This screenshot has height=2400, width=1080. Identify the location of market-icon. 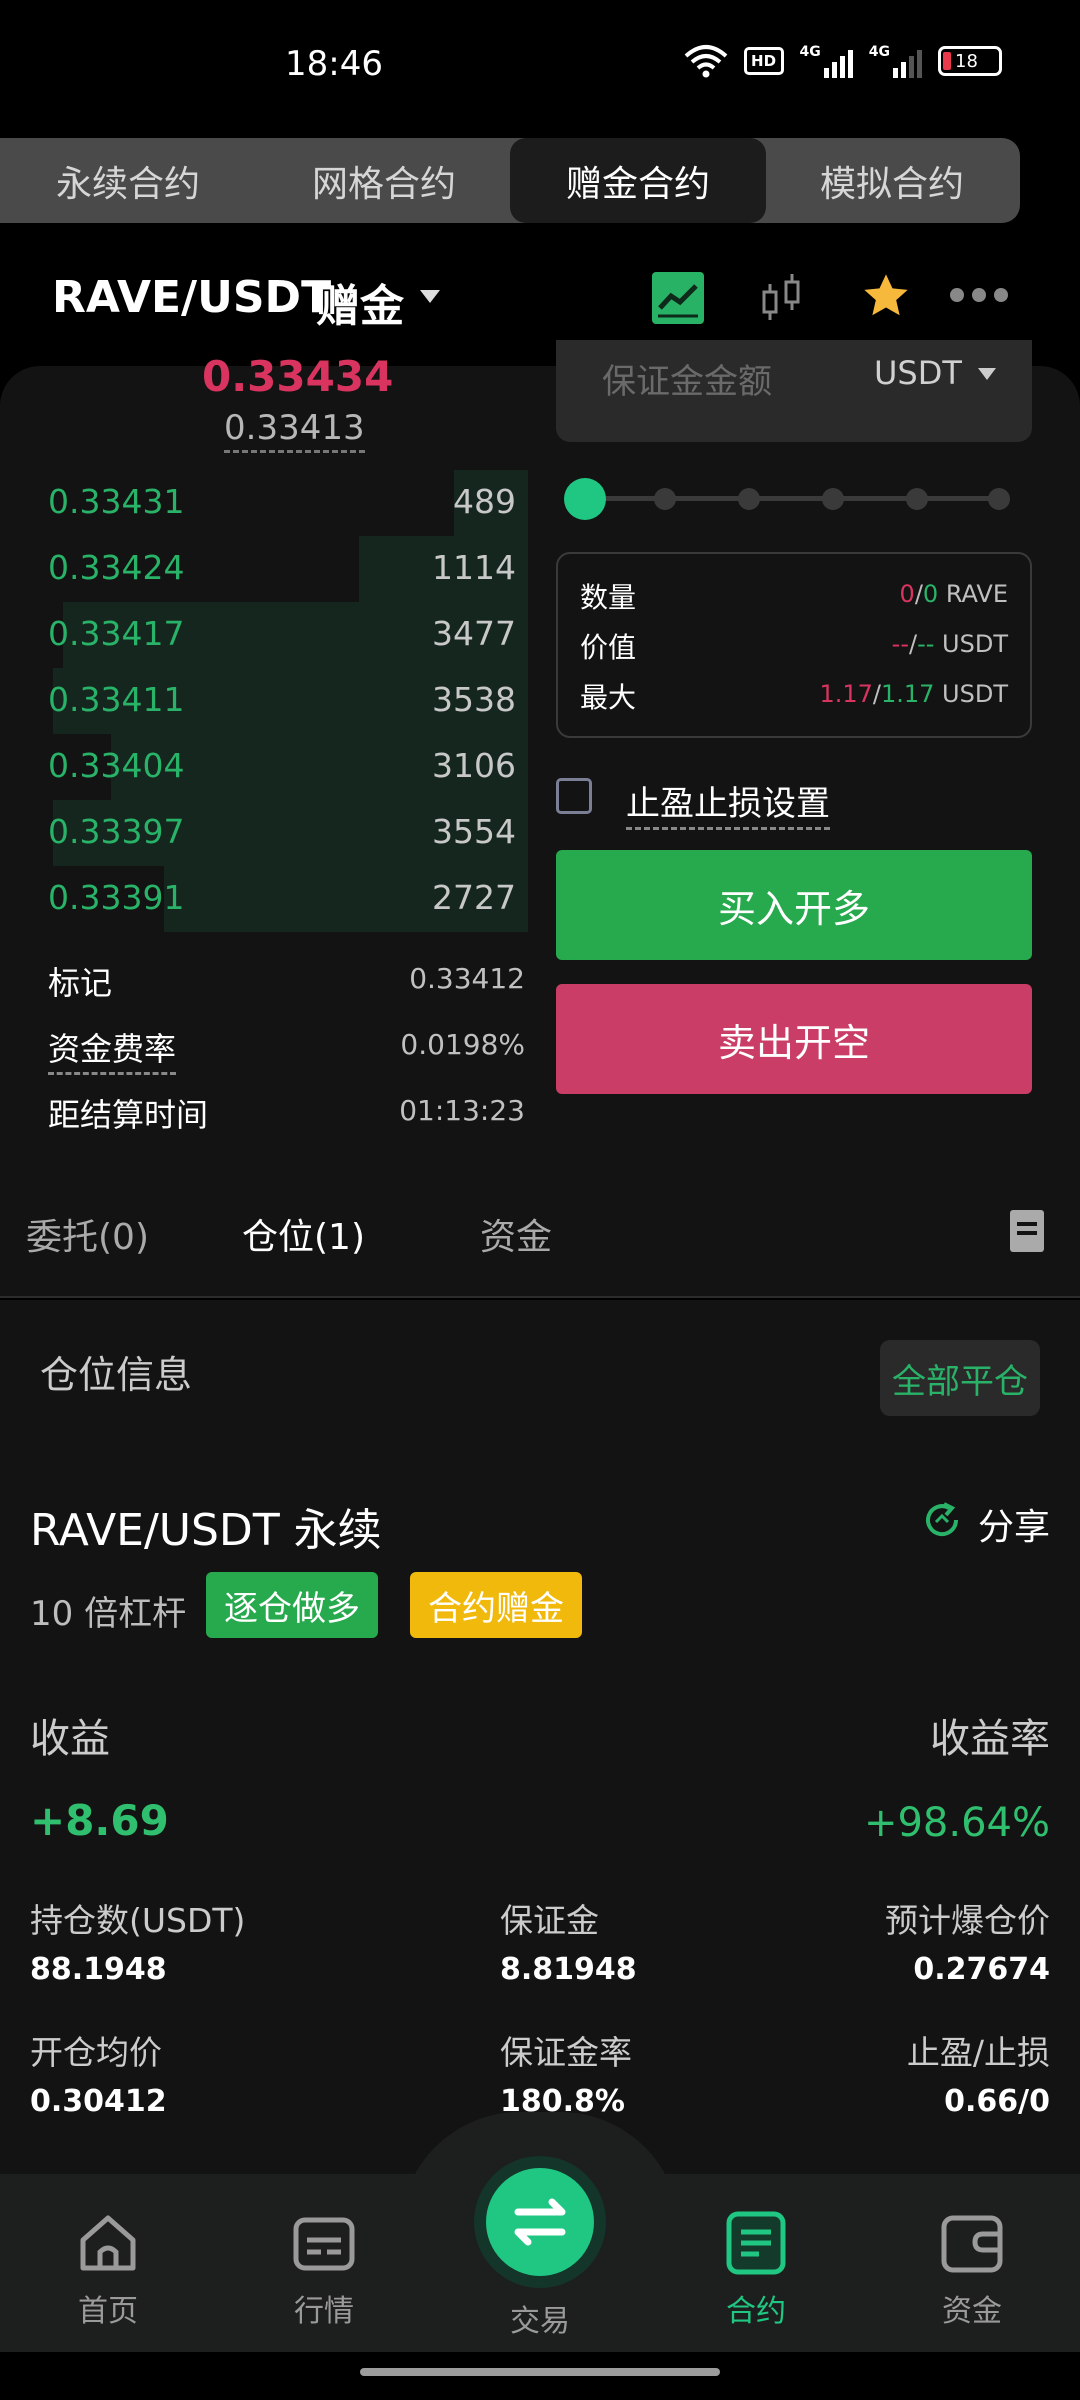
(324, 2244).